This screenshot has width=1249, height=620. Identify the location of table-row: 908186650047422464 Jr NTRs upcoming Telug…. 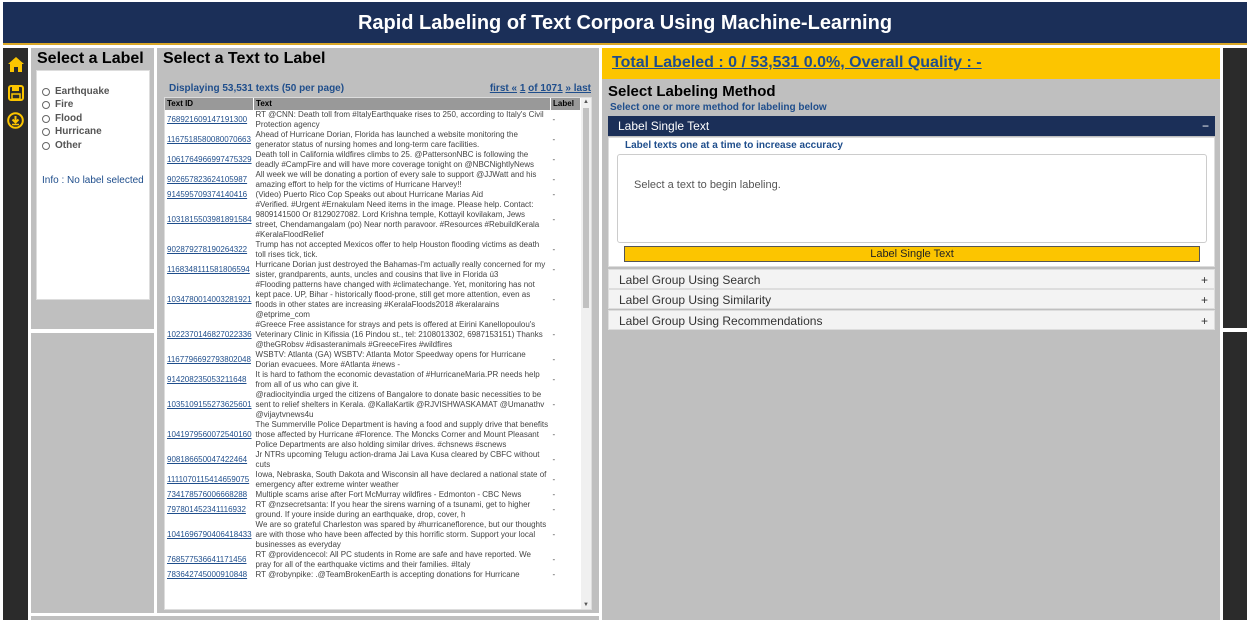
(373, 460).